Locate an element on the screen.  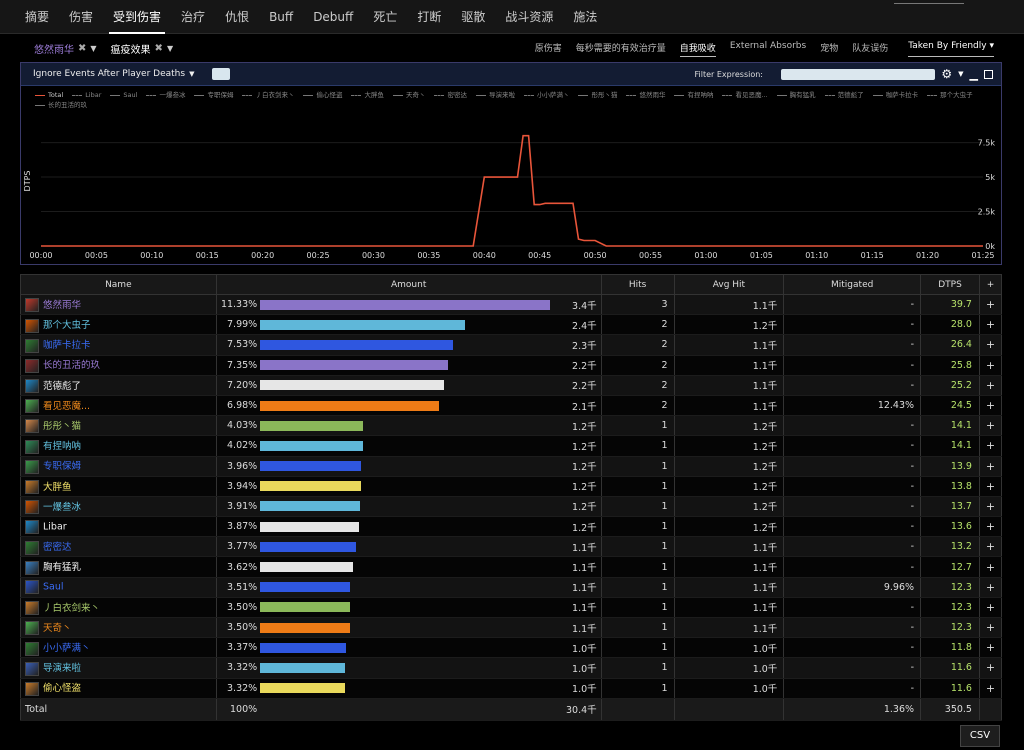
player-name: 有捏呐呐 is located at coordinates (62, 446).